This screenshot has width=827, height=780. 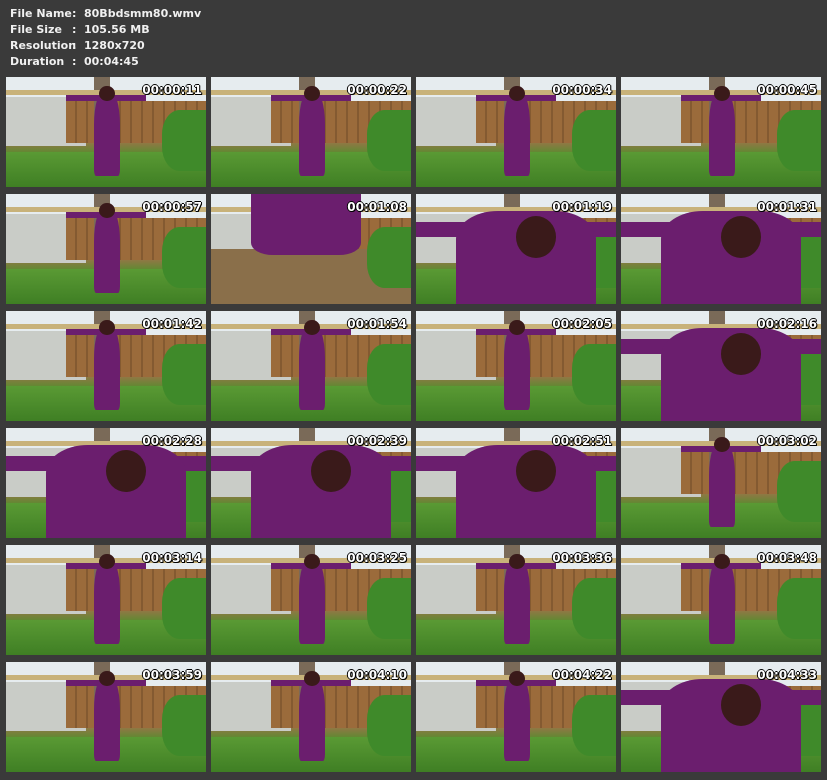 I want to click on video-thumbnail: 00:00:45, so click(x=721, y=132).